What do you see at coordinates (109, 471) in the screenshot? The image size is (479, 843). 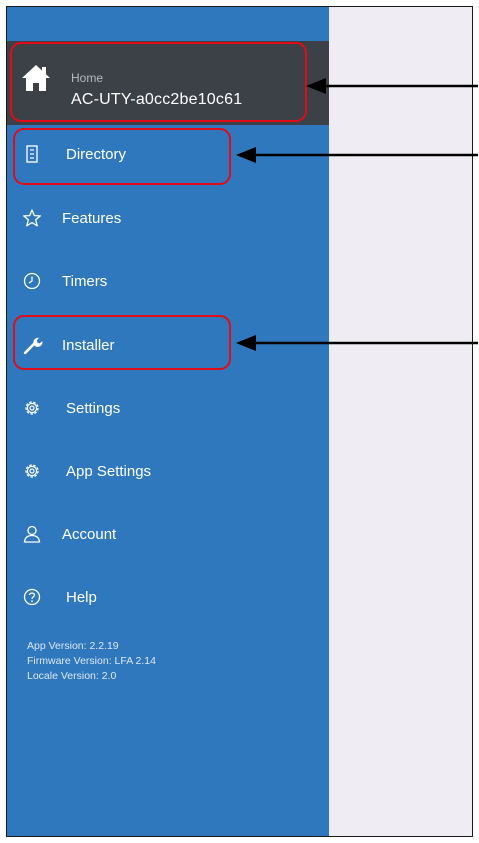 I see `sidebar-item-label: App Settings` at bounding box center [109, 471].